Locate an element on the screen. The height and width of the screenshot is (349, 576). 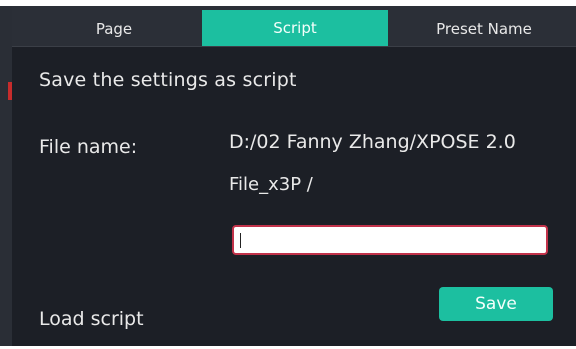
file-name-input is located at coordinates (390, 240).